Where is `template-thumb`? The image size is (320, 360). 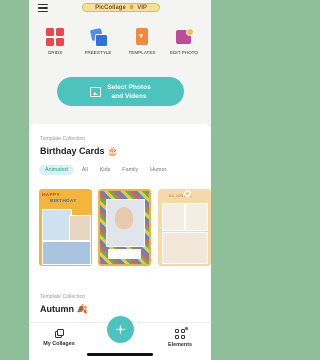
template-thumb is located at coordinates (124, 227).